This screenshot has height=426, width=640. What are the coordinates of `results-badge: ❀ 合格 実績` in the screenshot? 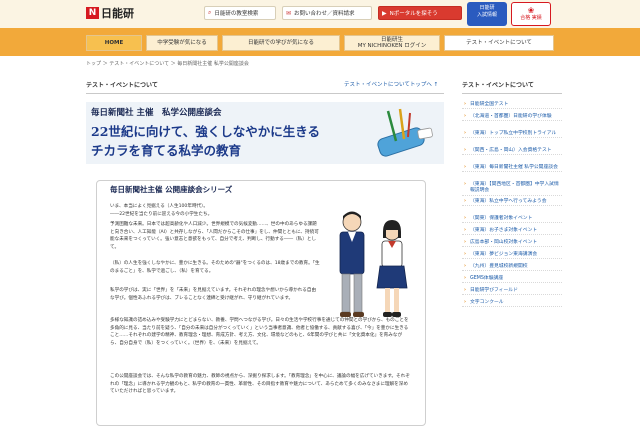 It's located at (531, 14).